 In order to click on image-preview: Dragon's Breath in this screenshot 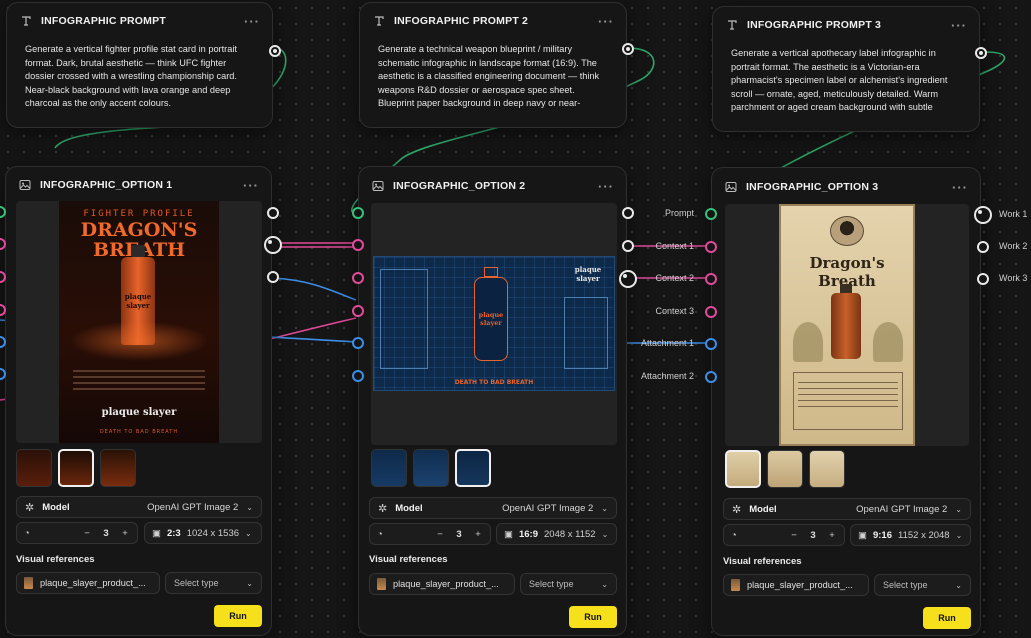, I will do `click(847, 325)`.